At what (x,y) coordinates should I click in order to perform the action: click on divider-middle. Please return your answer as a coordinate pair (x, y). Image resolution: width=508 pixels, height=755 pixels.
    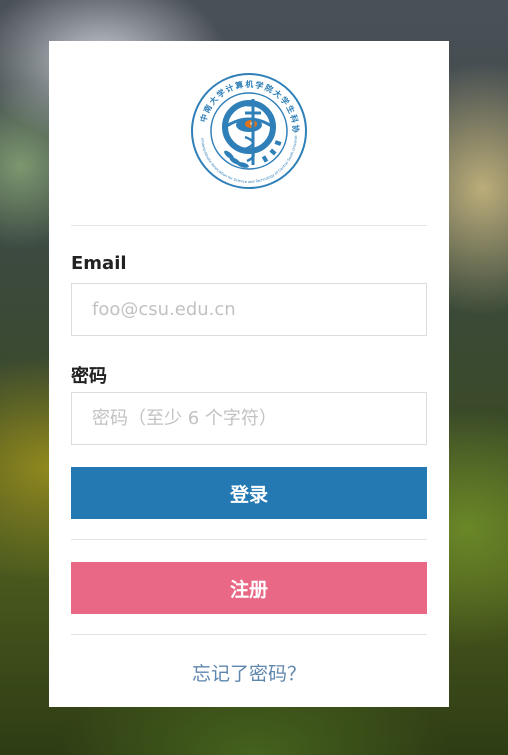
    Looking at the image, I should click on (249, 539).